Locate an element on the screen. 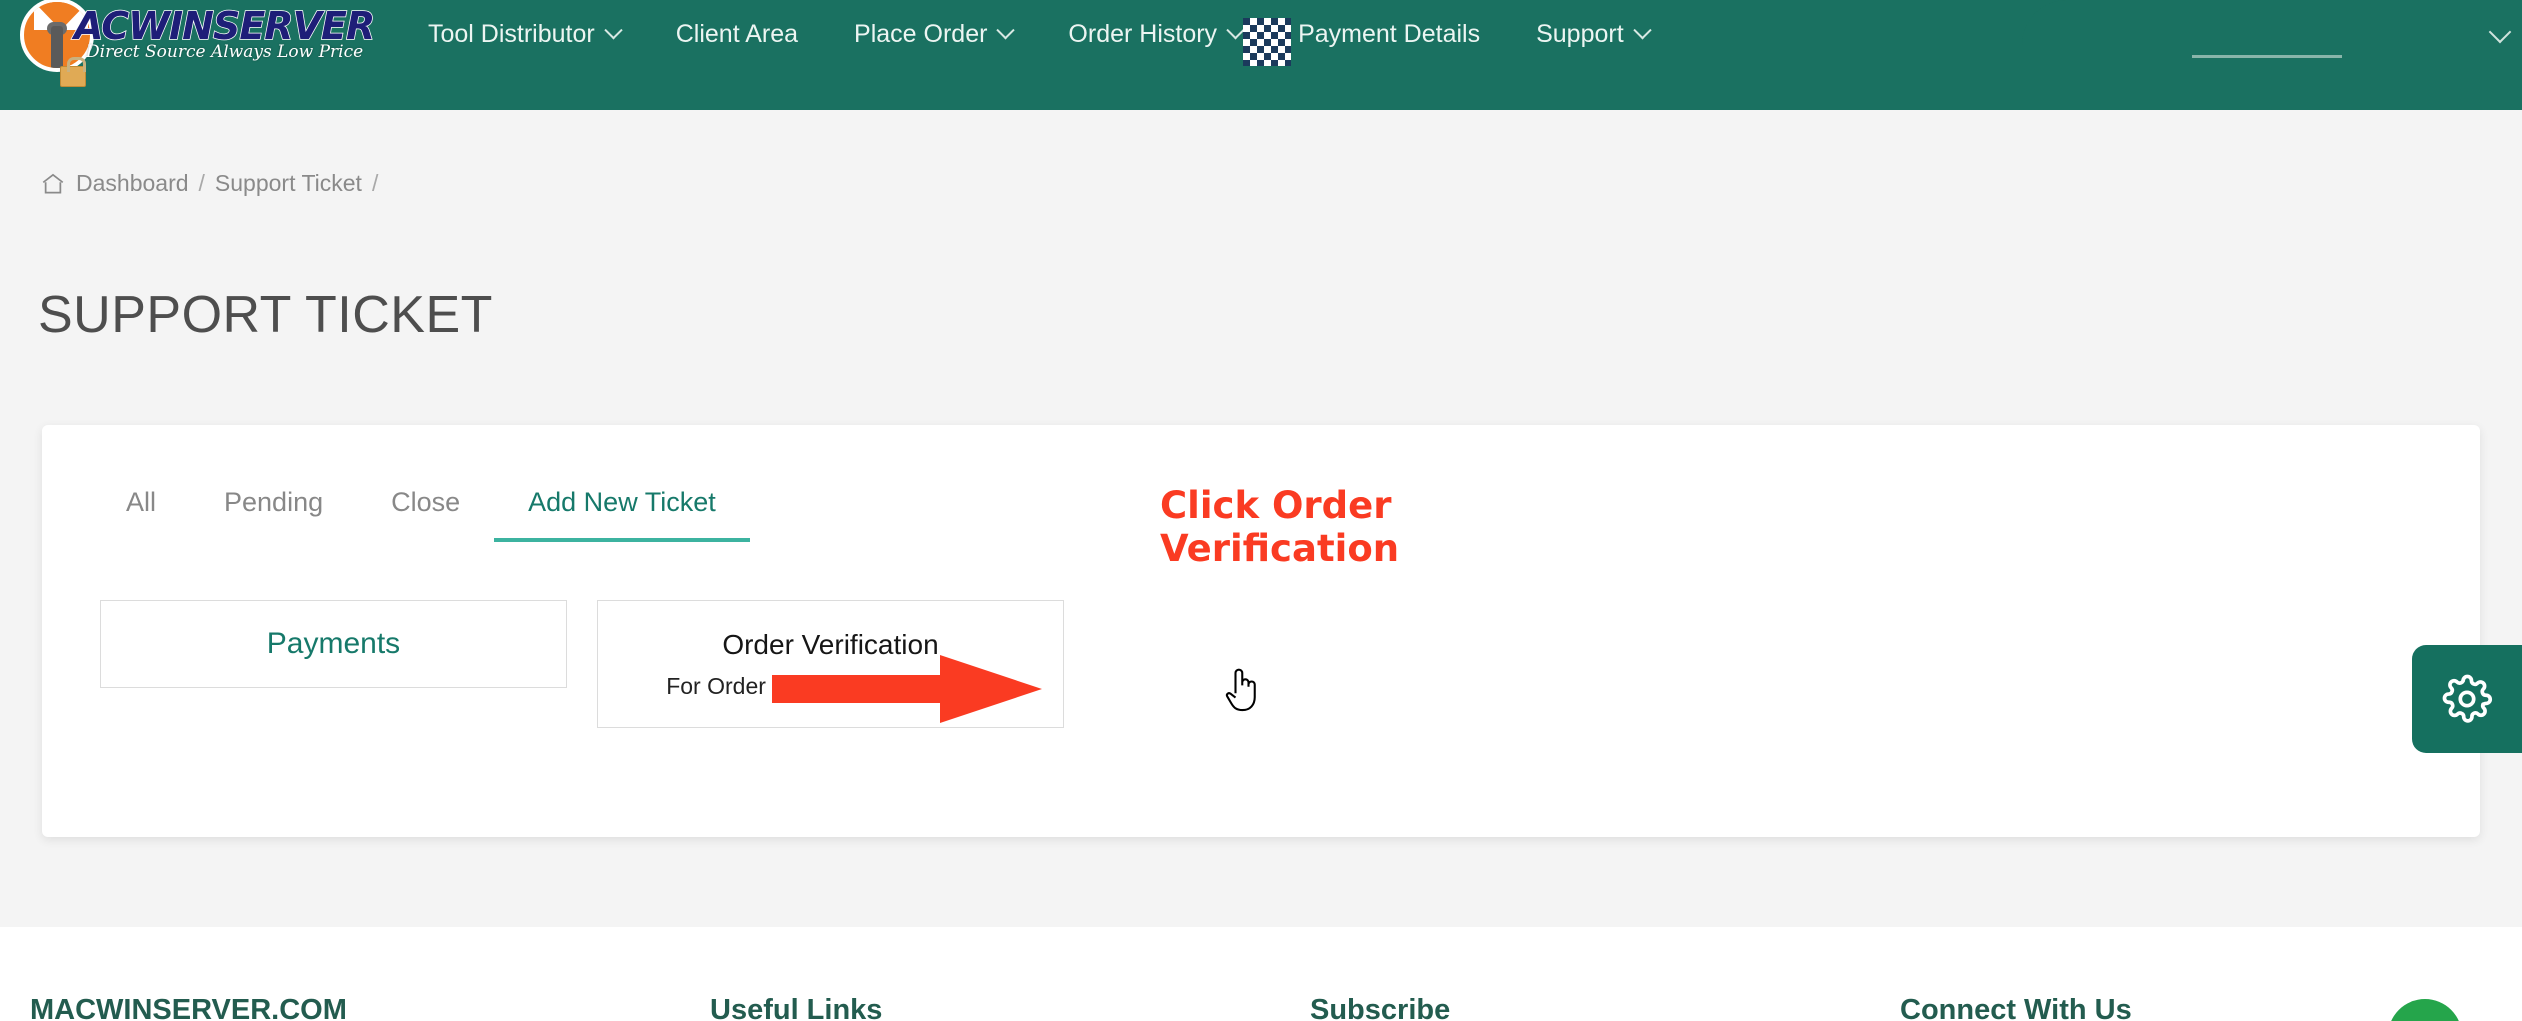 The height and width of the screenshot is (1021, 2522). footer-heading: Useful Links is located at coordinates (796, 1007).